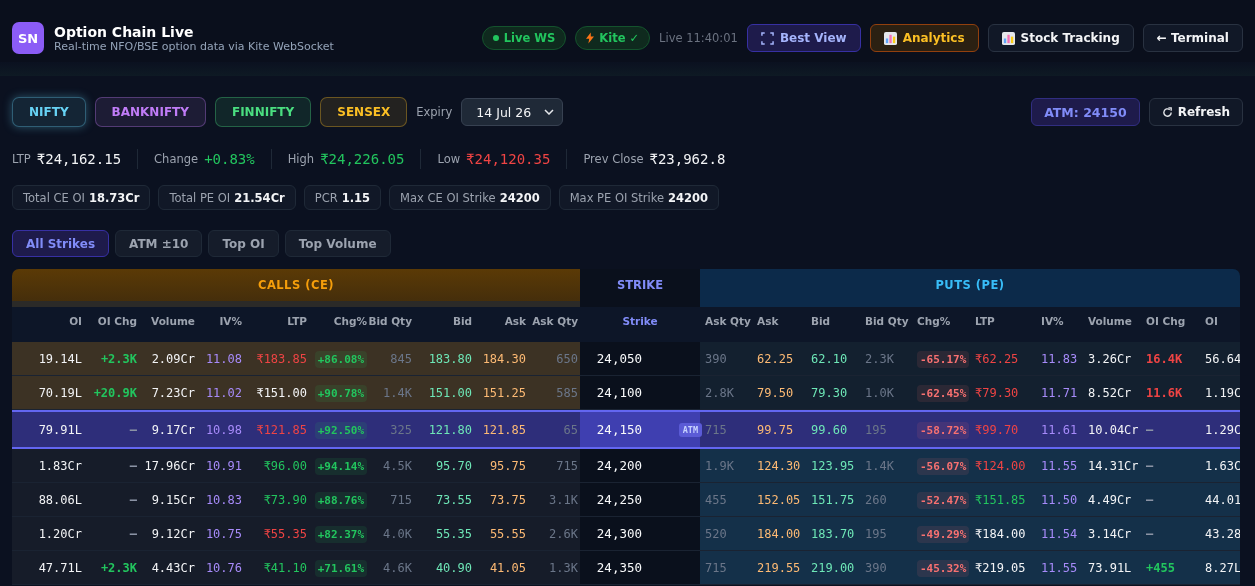  Describe the element at coordinates (1222, 499) in the screenshot. I see `oi-cell: 44.01` at that location.